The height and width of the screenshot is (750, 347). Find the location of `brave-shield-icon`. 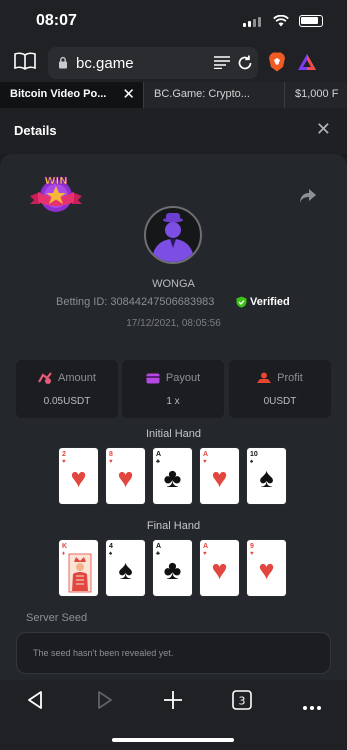

brave-shield-icon is located at coordinates (277, 64).